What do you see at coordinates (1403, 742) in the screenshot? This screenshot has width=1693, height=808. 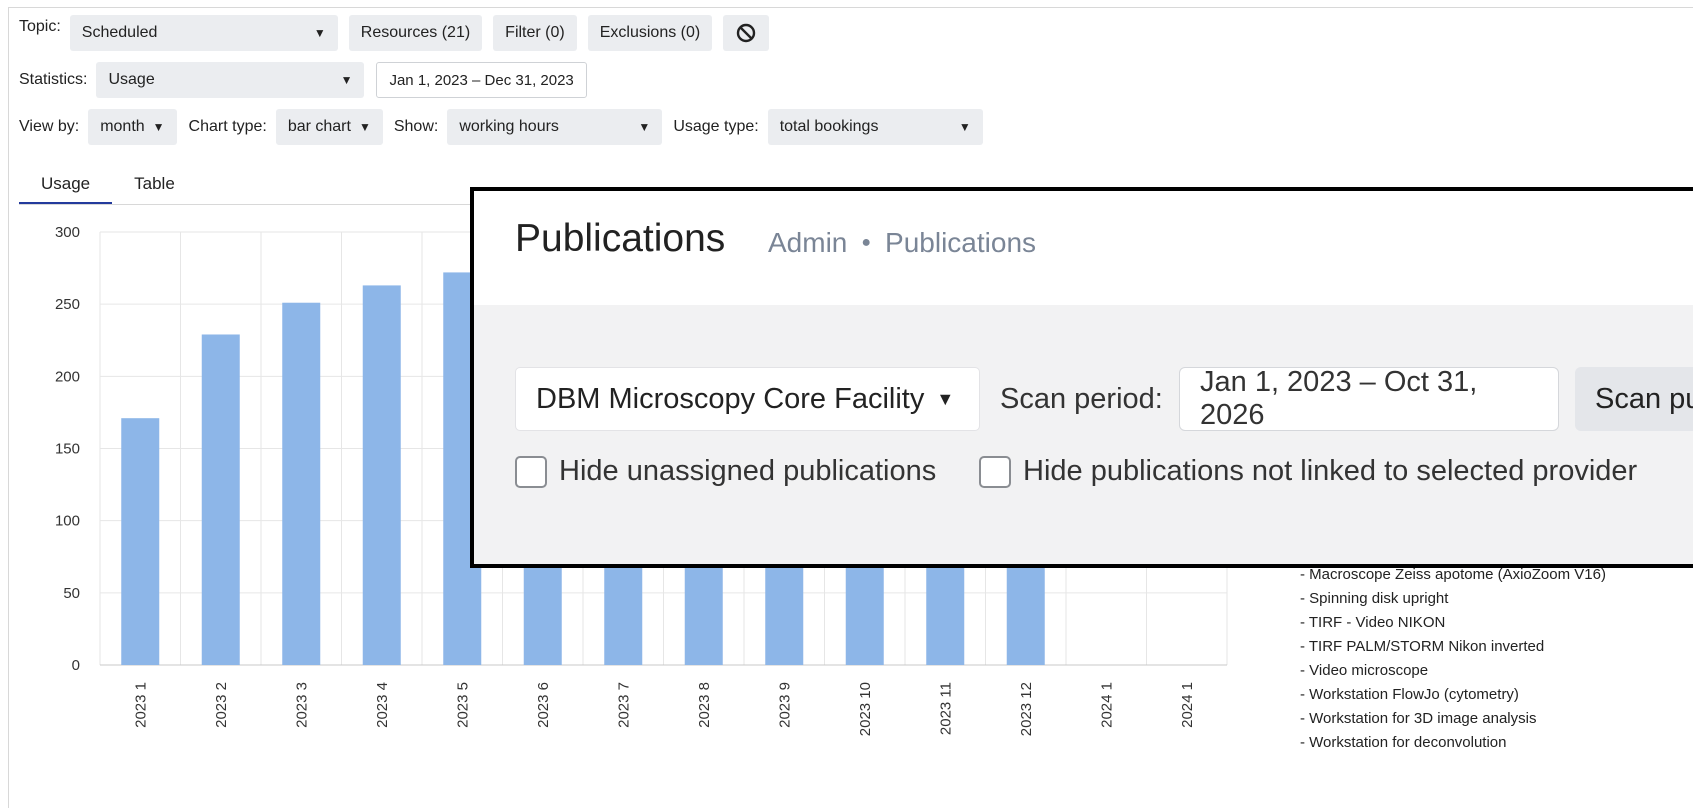 I see `legend-item: - Workstation for deconvolution` at bounding box center [1403, 742].